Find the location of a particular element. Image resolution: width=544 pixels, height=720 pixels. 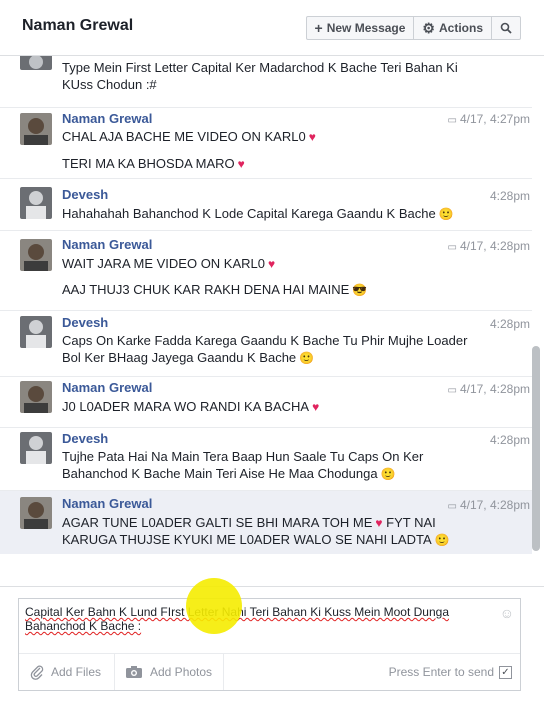

smiley-icon: ☺ is located at coordinates (507, 613).